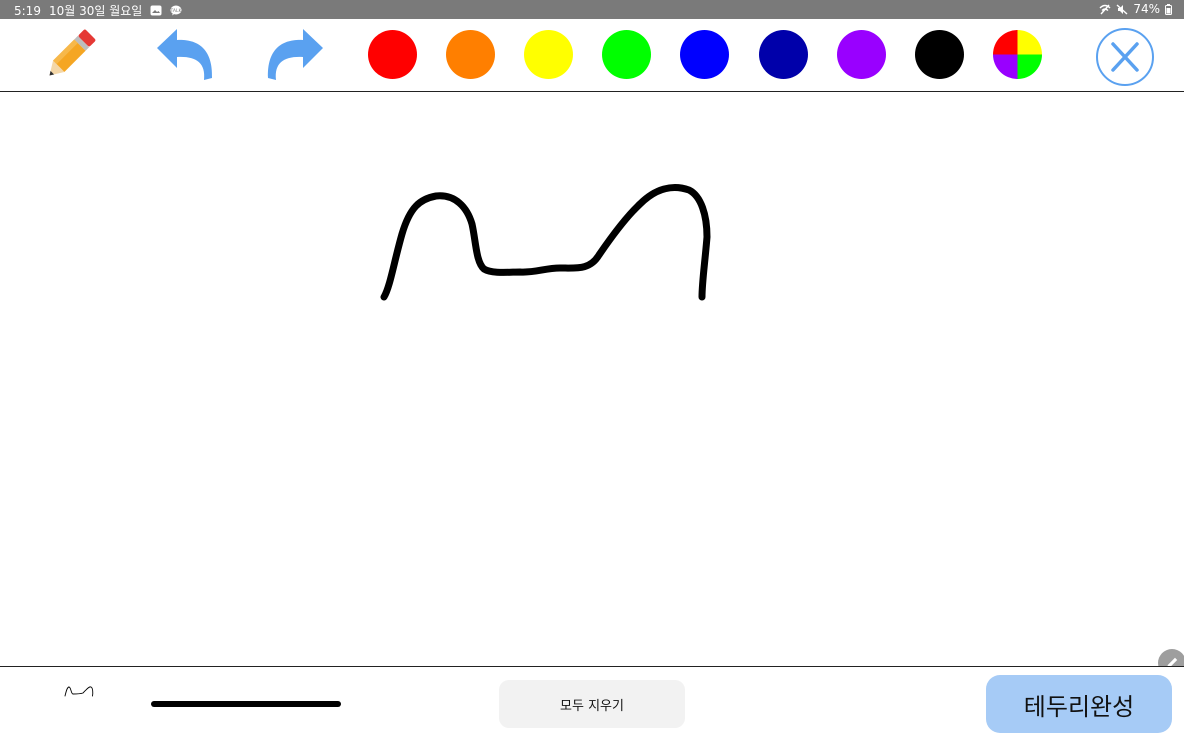 The height and width of the screenshot is (739, 1184). I want to click on color-swatch-orange, so click(470, 54).